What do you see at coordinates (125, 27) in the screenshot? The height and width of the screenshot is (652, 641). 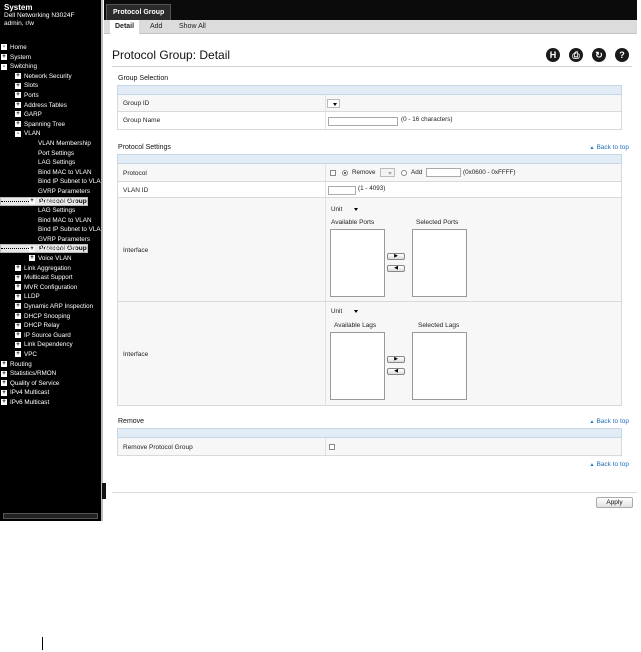 I see `subtab-detail: Detail` at bounding box center [125, 27].